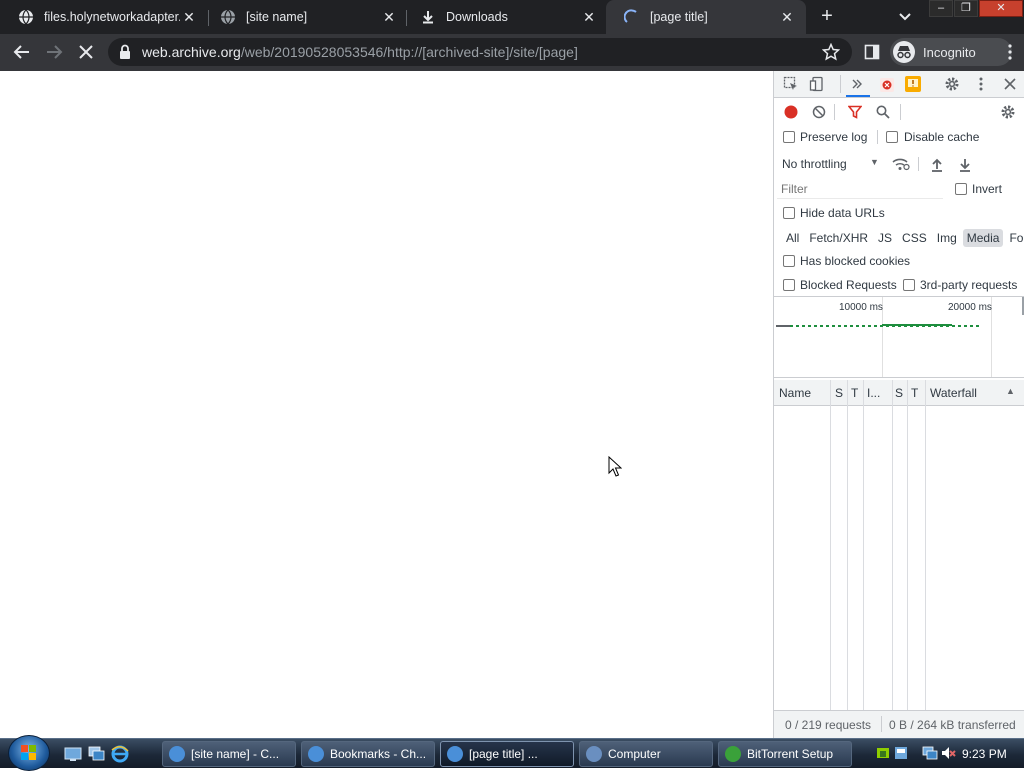 The height and width of the screenshot is (773, 1024). What do you see at coordinates (706, 17) in the screenshot?
I see `tab-active-page: [page title] ✕` at bounding box center [706, 17].